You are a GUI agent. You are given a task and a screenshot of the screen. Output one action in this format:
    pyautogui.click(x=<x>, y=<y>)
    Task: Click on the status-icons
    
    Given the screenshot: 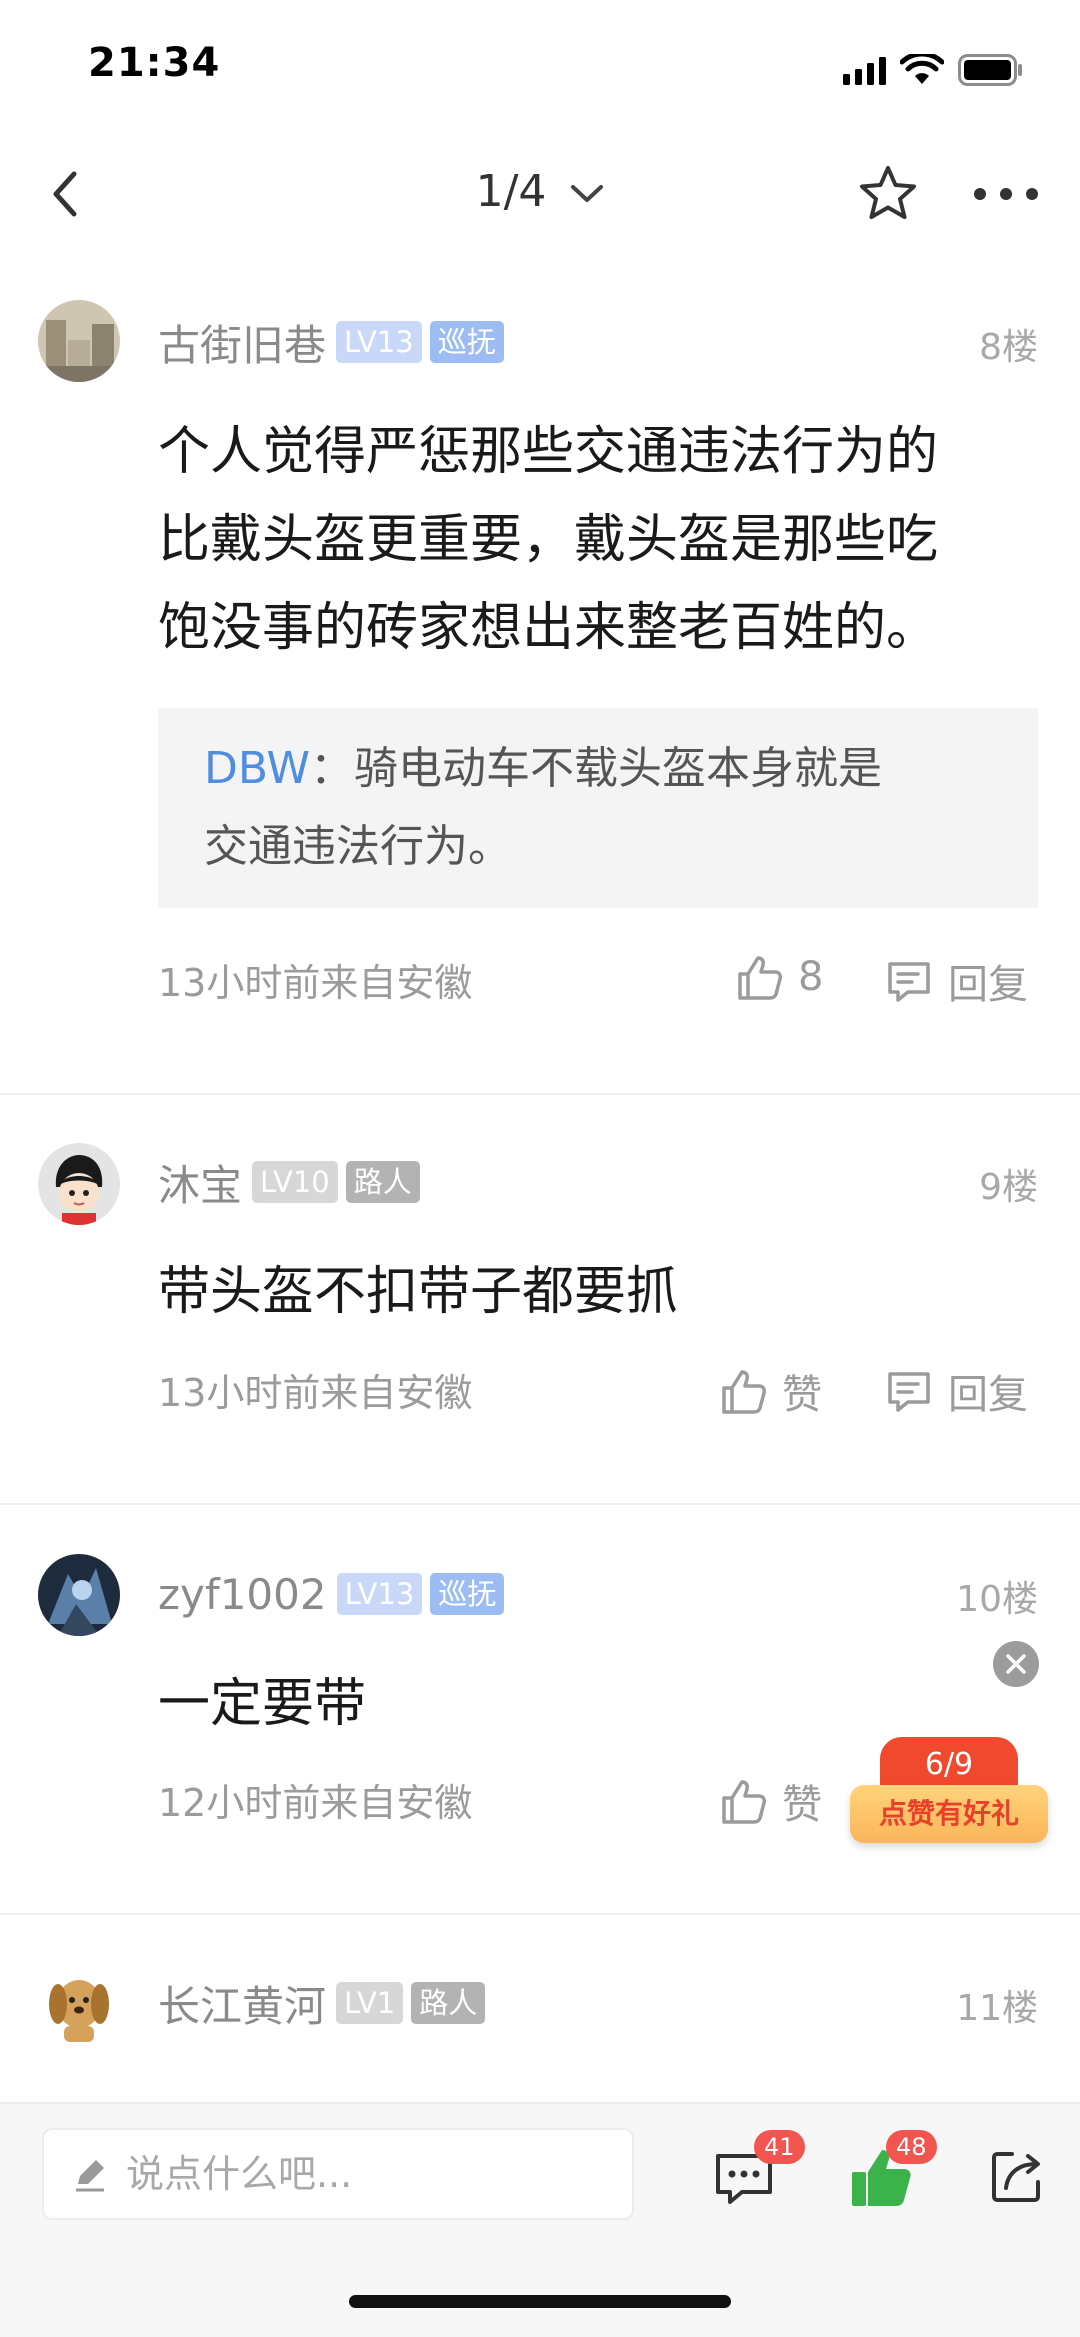 What is the action you would take?
    pyautogui.click(x=933, y=70)
    